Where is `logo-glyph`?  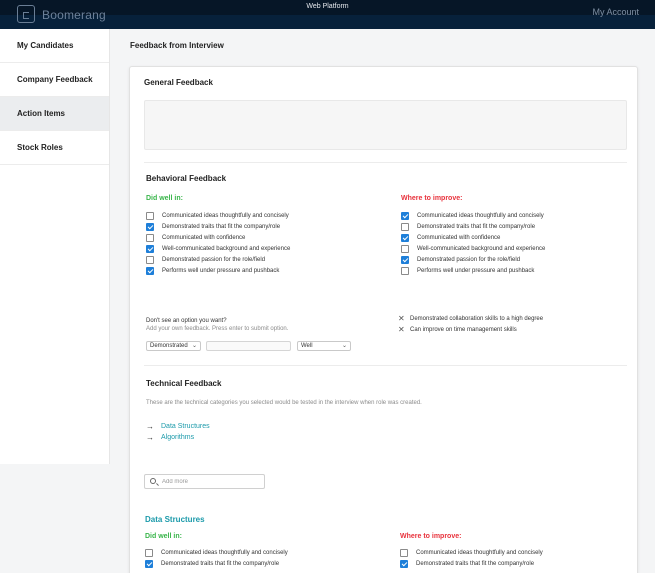
logo-glyph is located at coordinates (26, 15).